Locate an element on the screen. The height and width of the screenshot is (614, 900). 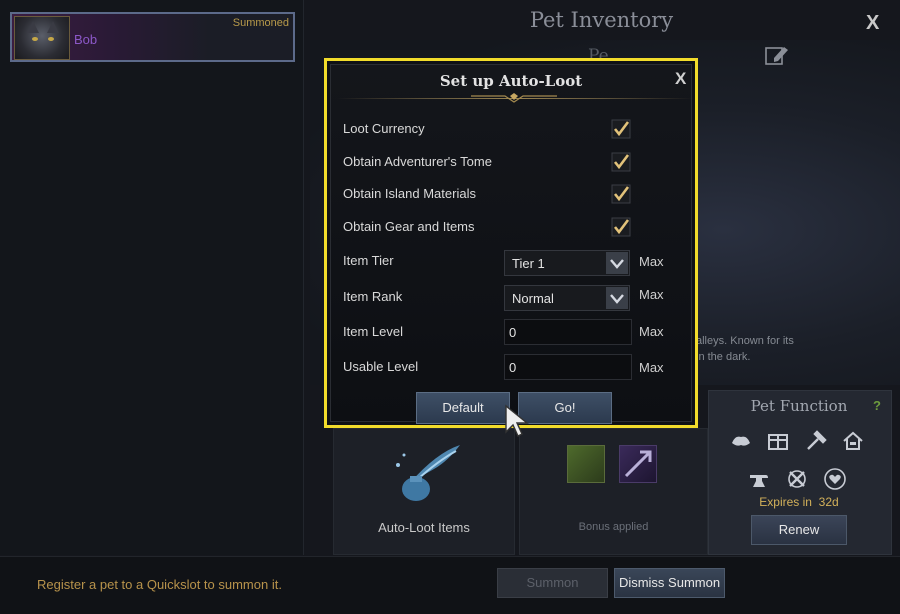
usable-level-max-label: Max is located at coordinates (651, 367).